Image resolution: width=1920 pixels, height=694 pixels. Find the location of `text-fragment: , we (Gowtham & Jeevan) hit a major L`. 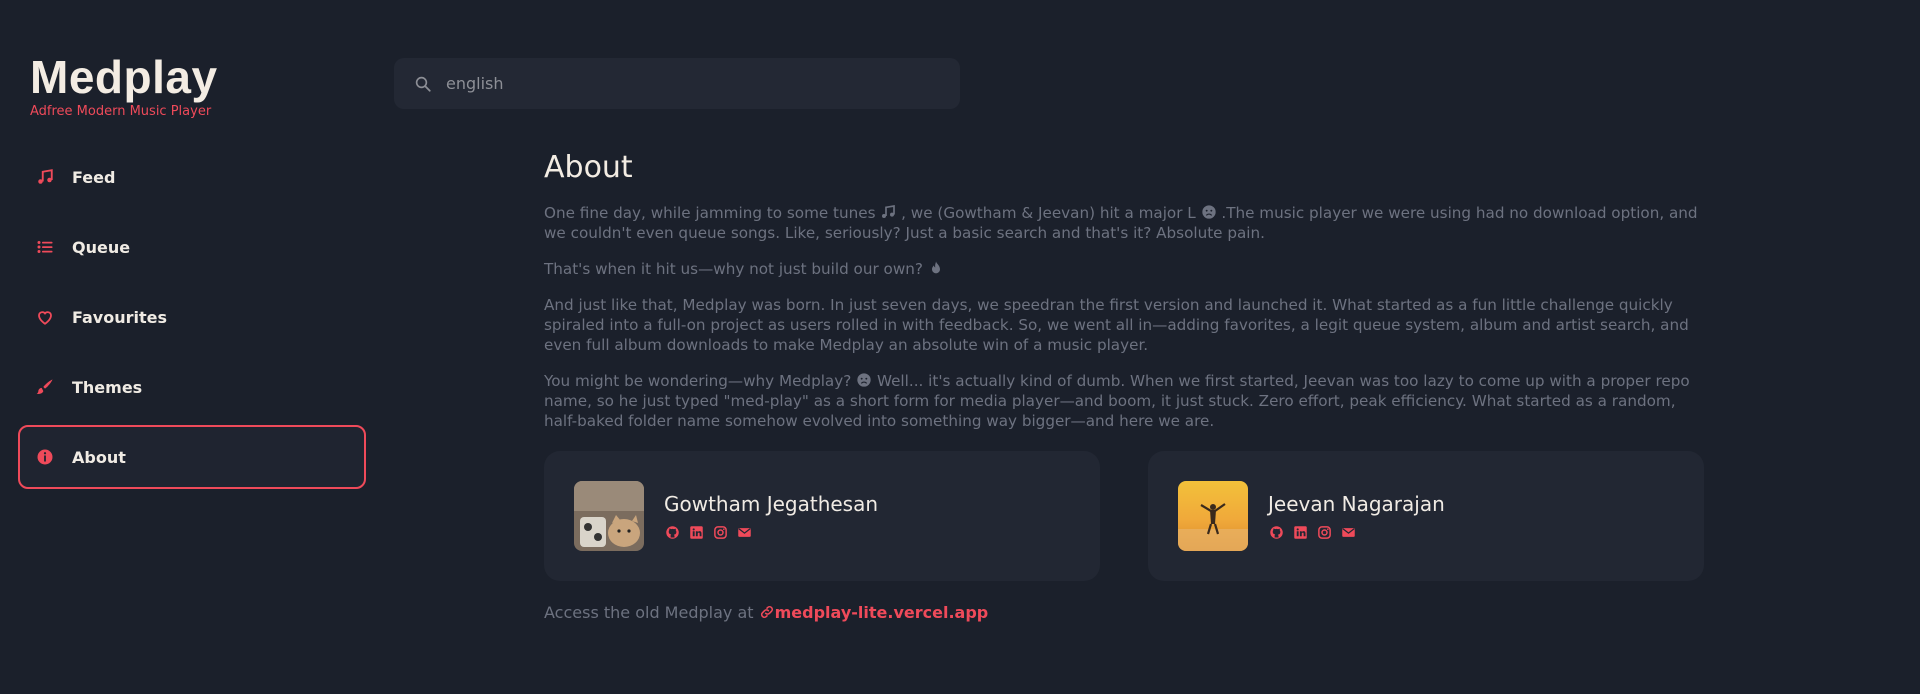

text-fragment: , we (Gowtham & Jeevan) hit a major L is located at coordinates (1048, 213).